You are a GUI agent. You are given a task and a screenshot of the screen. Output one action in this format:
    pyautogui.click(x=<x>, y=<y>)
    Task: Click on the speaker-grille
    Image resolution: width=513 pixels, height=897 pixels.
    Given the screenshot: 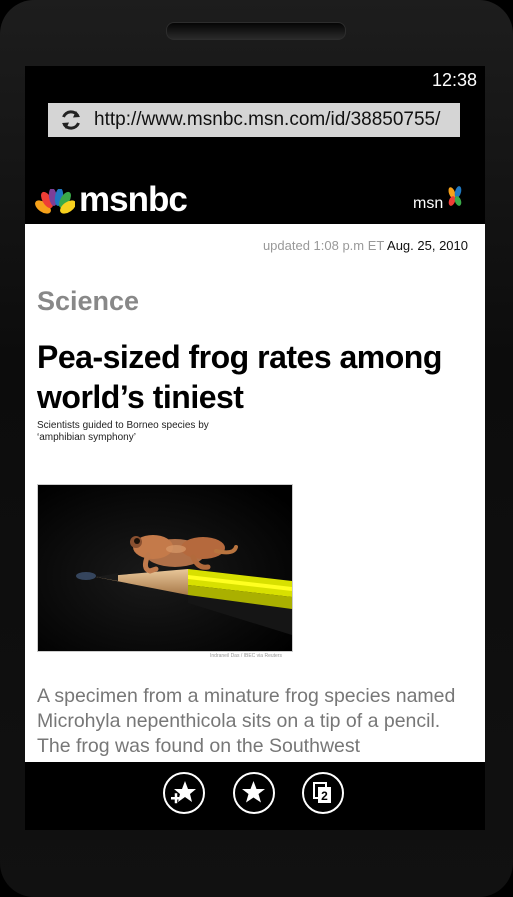 What is the action you would take?
    pyautogui.click(x=256, y=31)
    